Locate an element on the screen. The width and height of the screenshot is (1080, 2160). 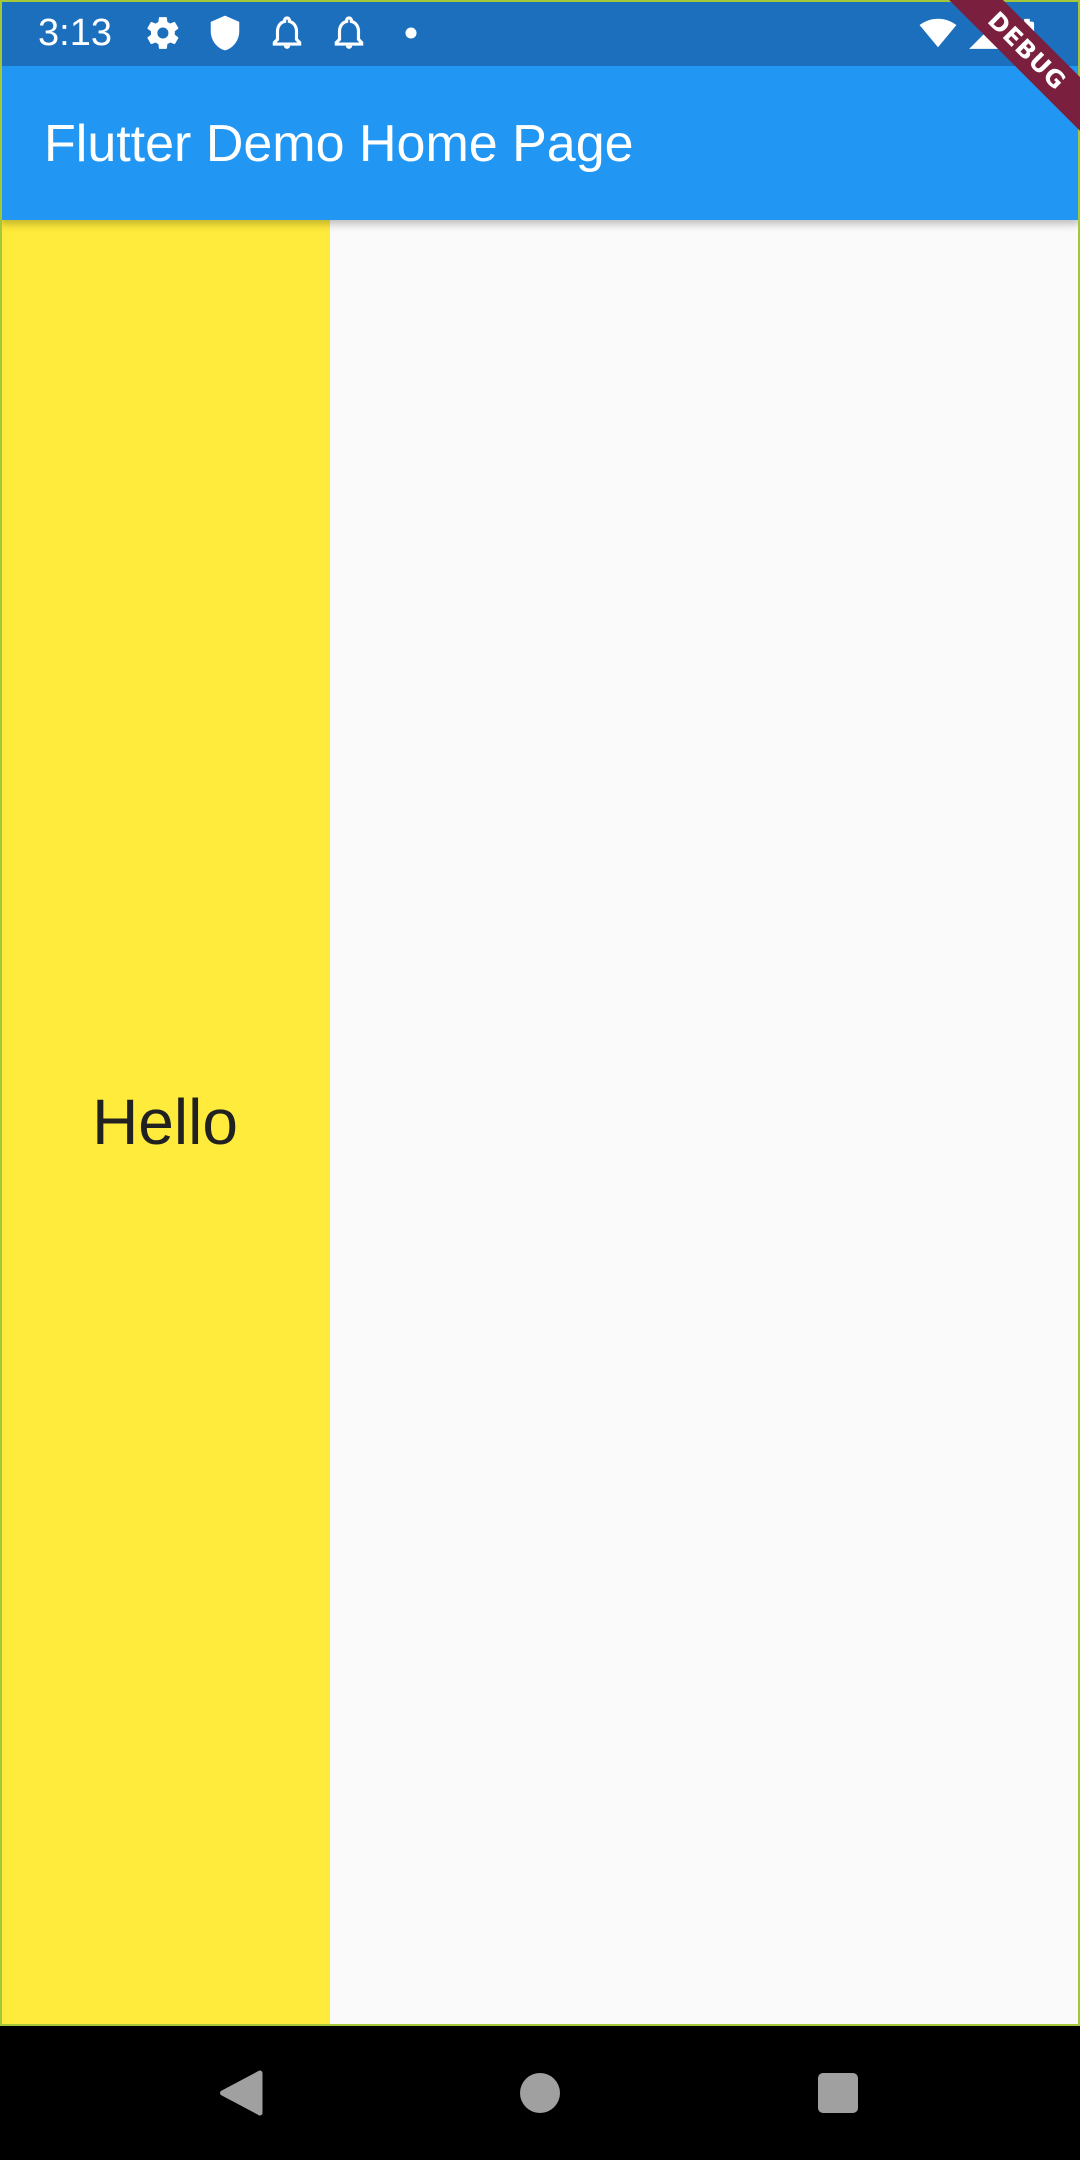
status-bar: 3:13 is located at coordinates (540, 33).